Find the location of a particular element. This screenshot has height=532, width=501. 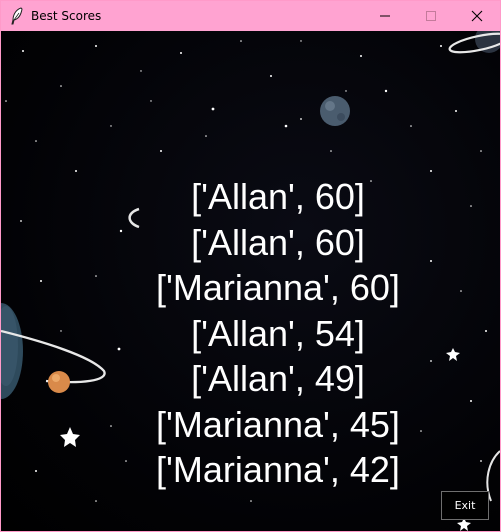

score-entry: ['Marianna', 42] is located at coordinates (278, 469).